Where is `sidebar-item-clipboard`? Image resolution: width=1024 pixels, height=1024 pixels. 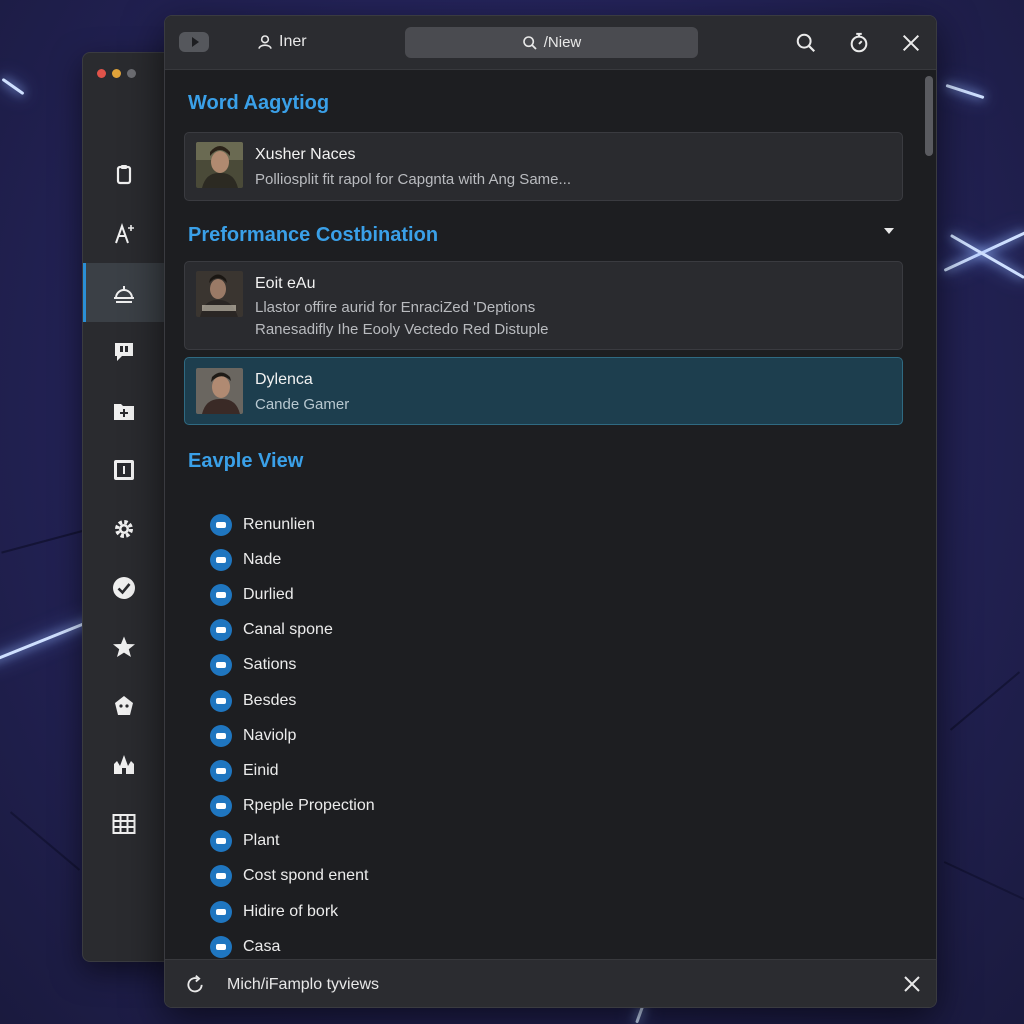
sidebar-item-clipboard is located at coordinates (124, 174).